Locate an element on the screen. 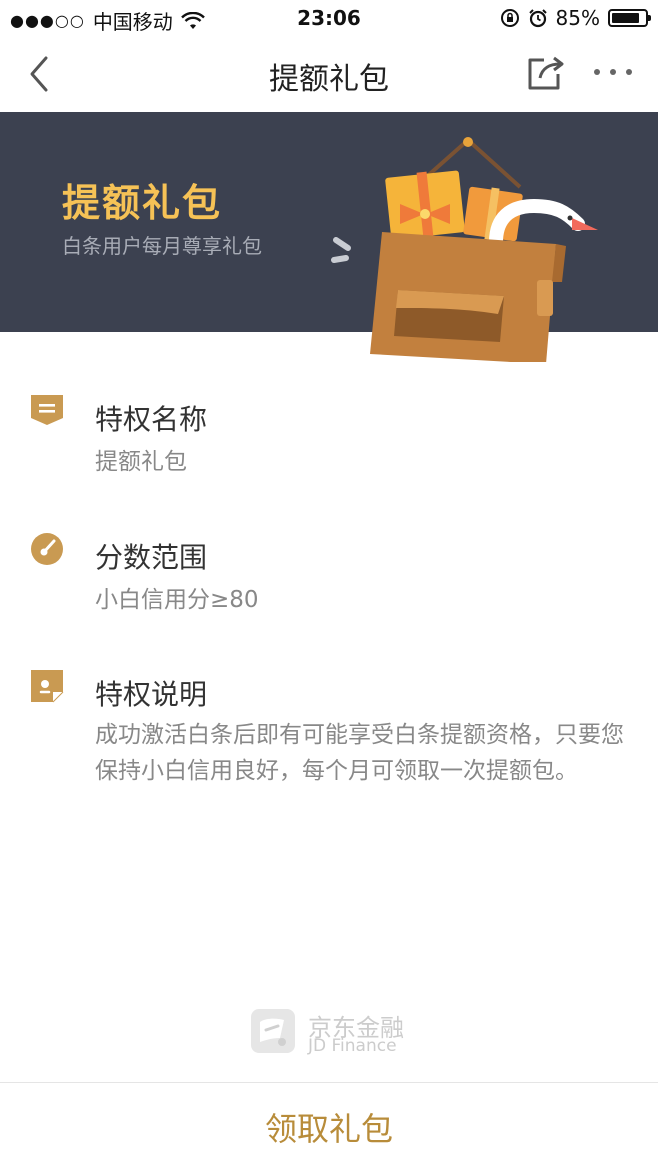  more-dots-icon is located at coordinates (614, 72).